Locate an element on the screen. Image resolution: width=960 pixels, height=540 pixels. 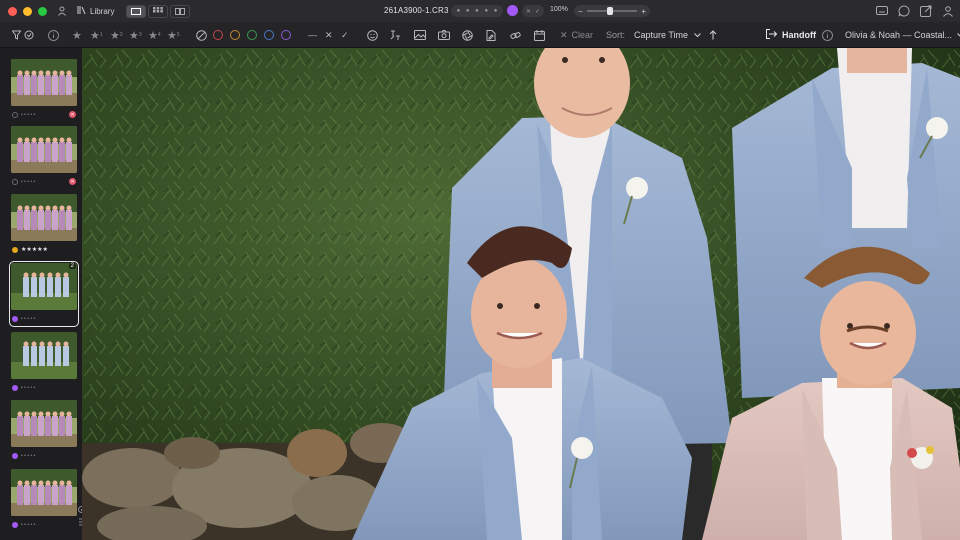
grid-view-button is located at coordinates (158, 11).